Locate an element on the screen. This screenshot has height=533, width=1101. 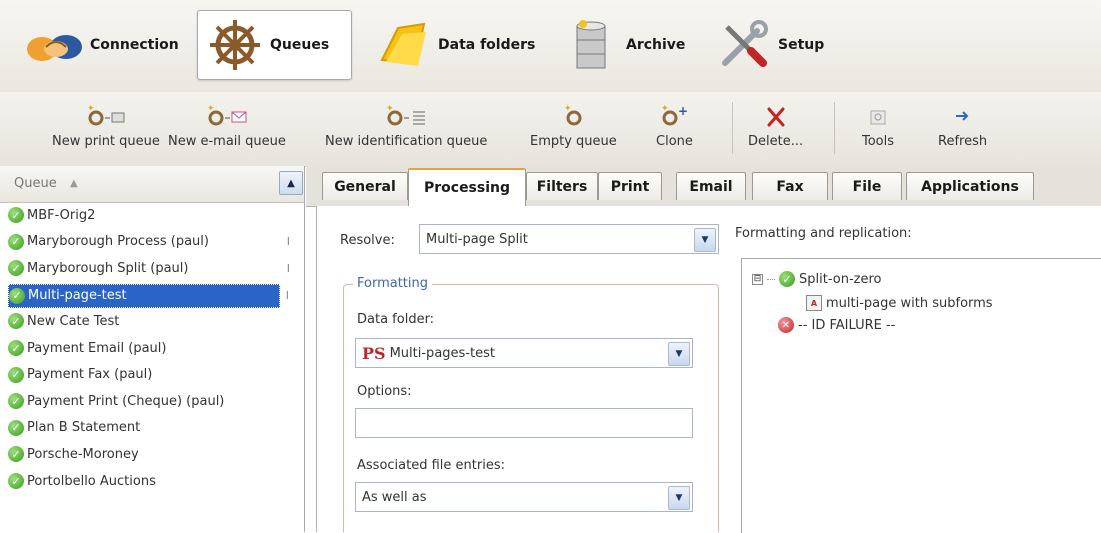
queue-item-label: New Cate Test is located at coordinates (73, 321).